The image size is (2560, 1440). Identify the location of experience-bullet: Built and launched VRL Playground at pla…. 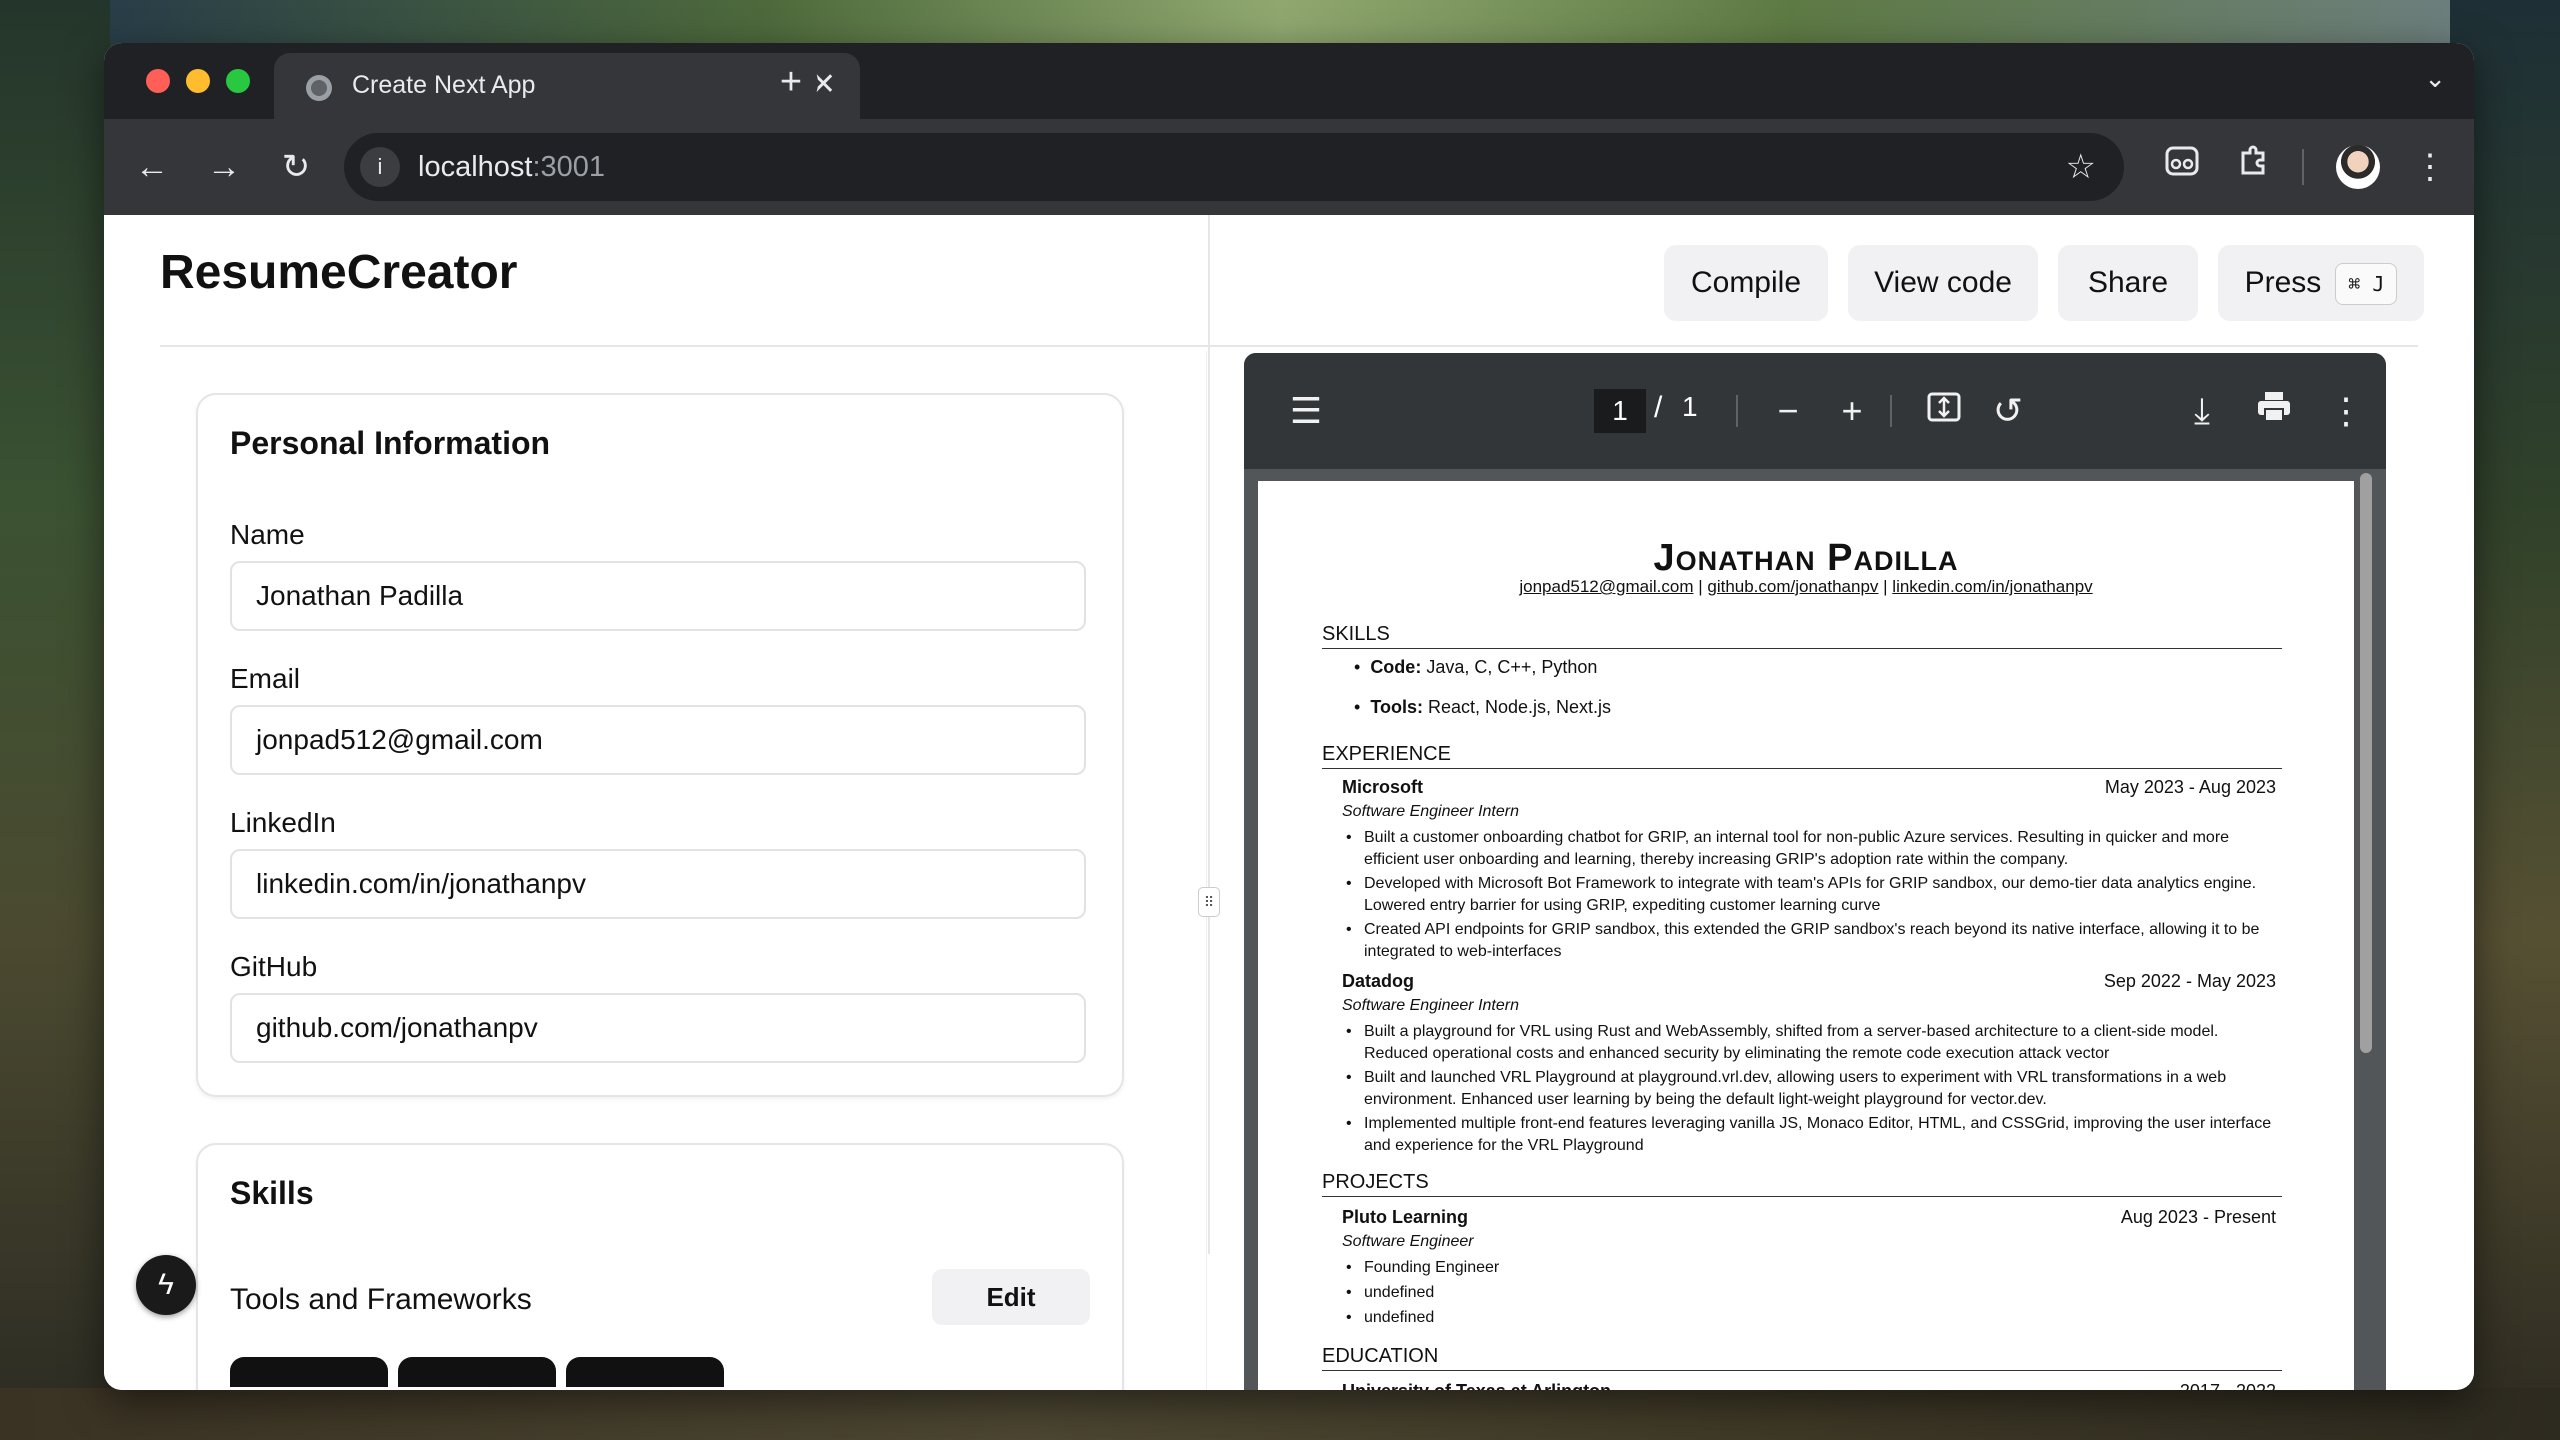
(1815, 1089).